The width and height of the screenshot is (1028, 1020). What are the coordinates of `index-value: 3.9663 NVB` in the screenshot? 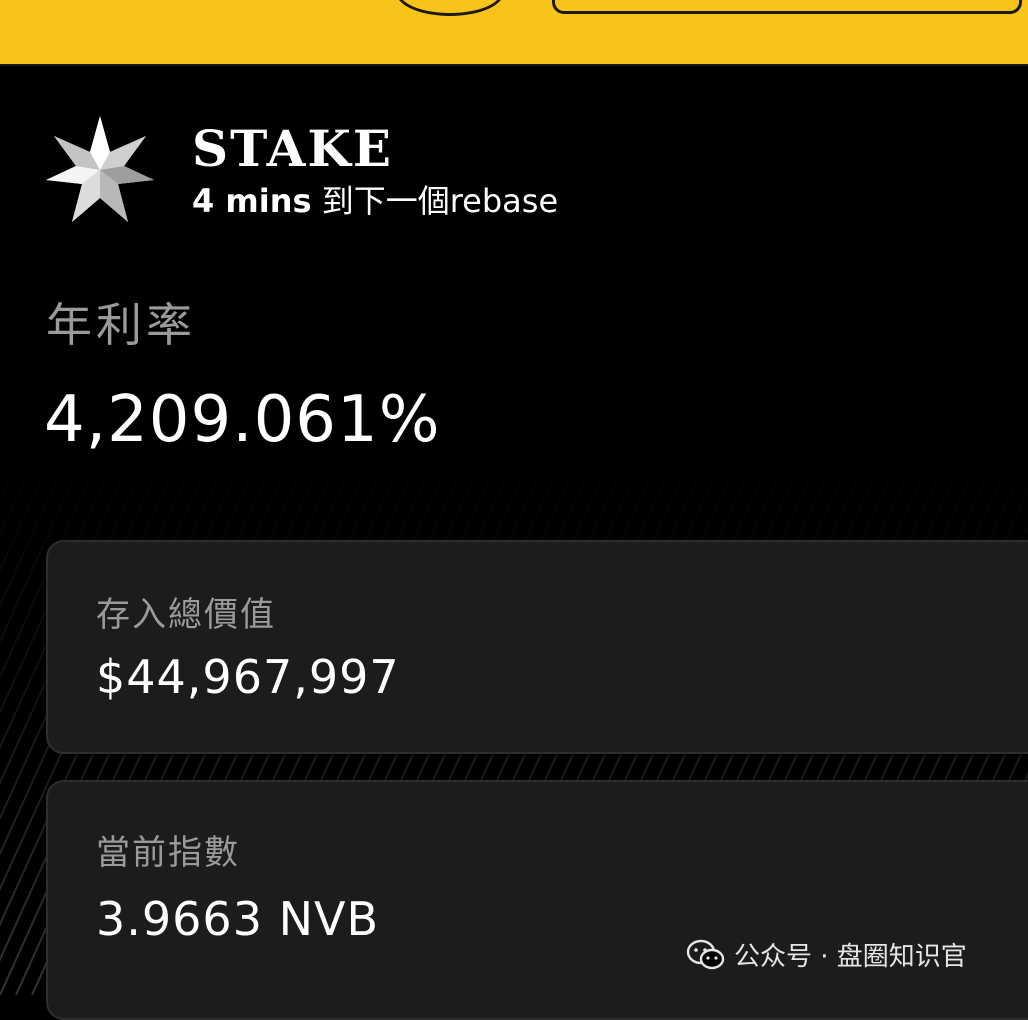 It's located at (238, 919).